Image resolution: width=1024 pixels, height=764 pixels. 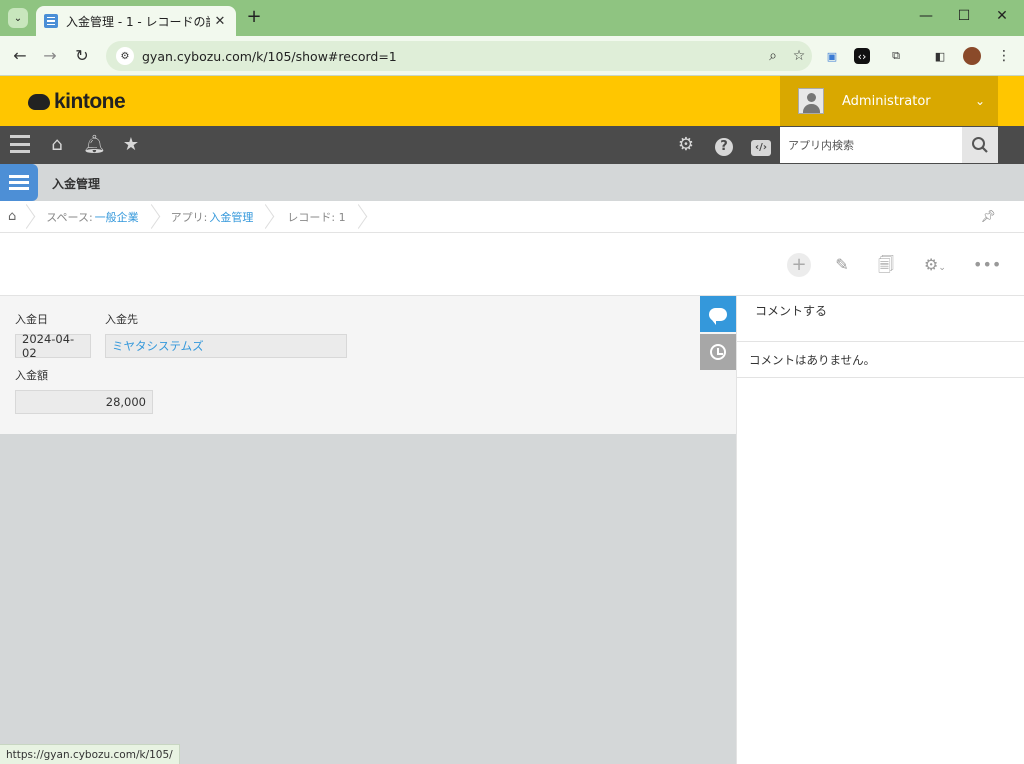 What do you see at coordinates (31, 375) in the screenshot?
I see `field-label: 入金額` at bounding box center [31, 375].